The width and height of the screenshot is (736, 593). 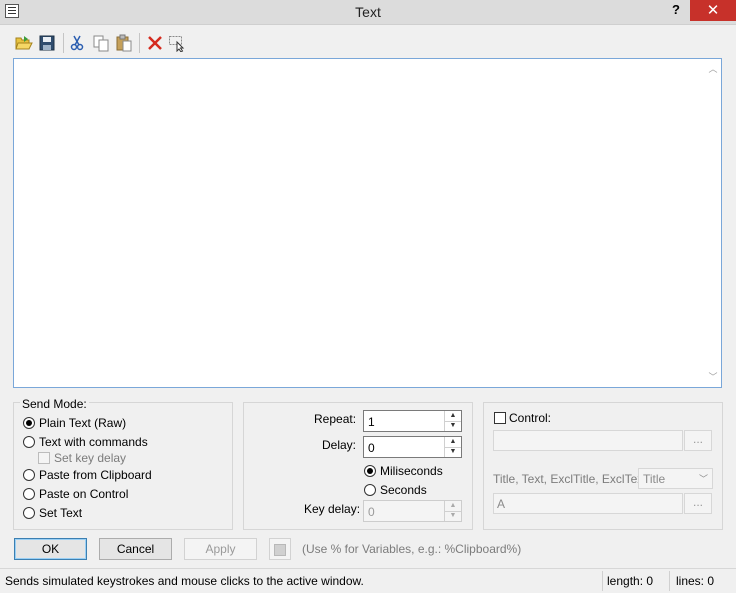 What do you see at coordinates (101, 43) in the screenshot?
I see `copy-icon` at bounding box center [101, 43].